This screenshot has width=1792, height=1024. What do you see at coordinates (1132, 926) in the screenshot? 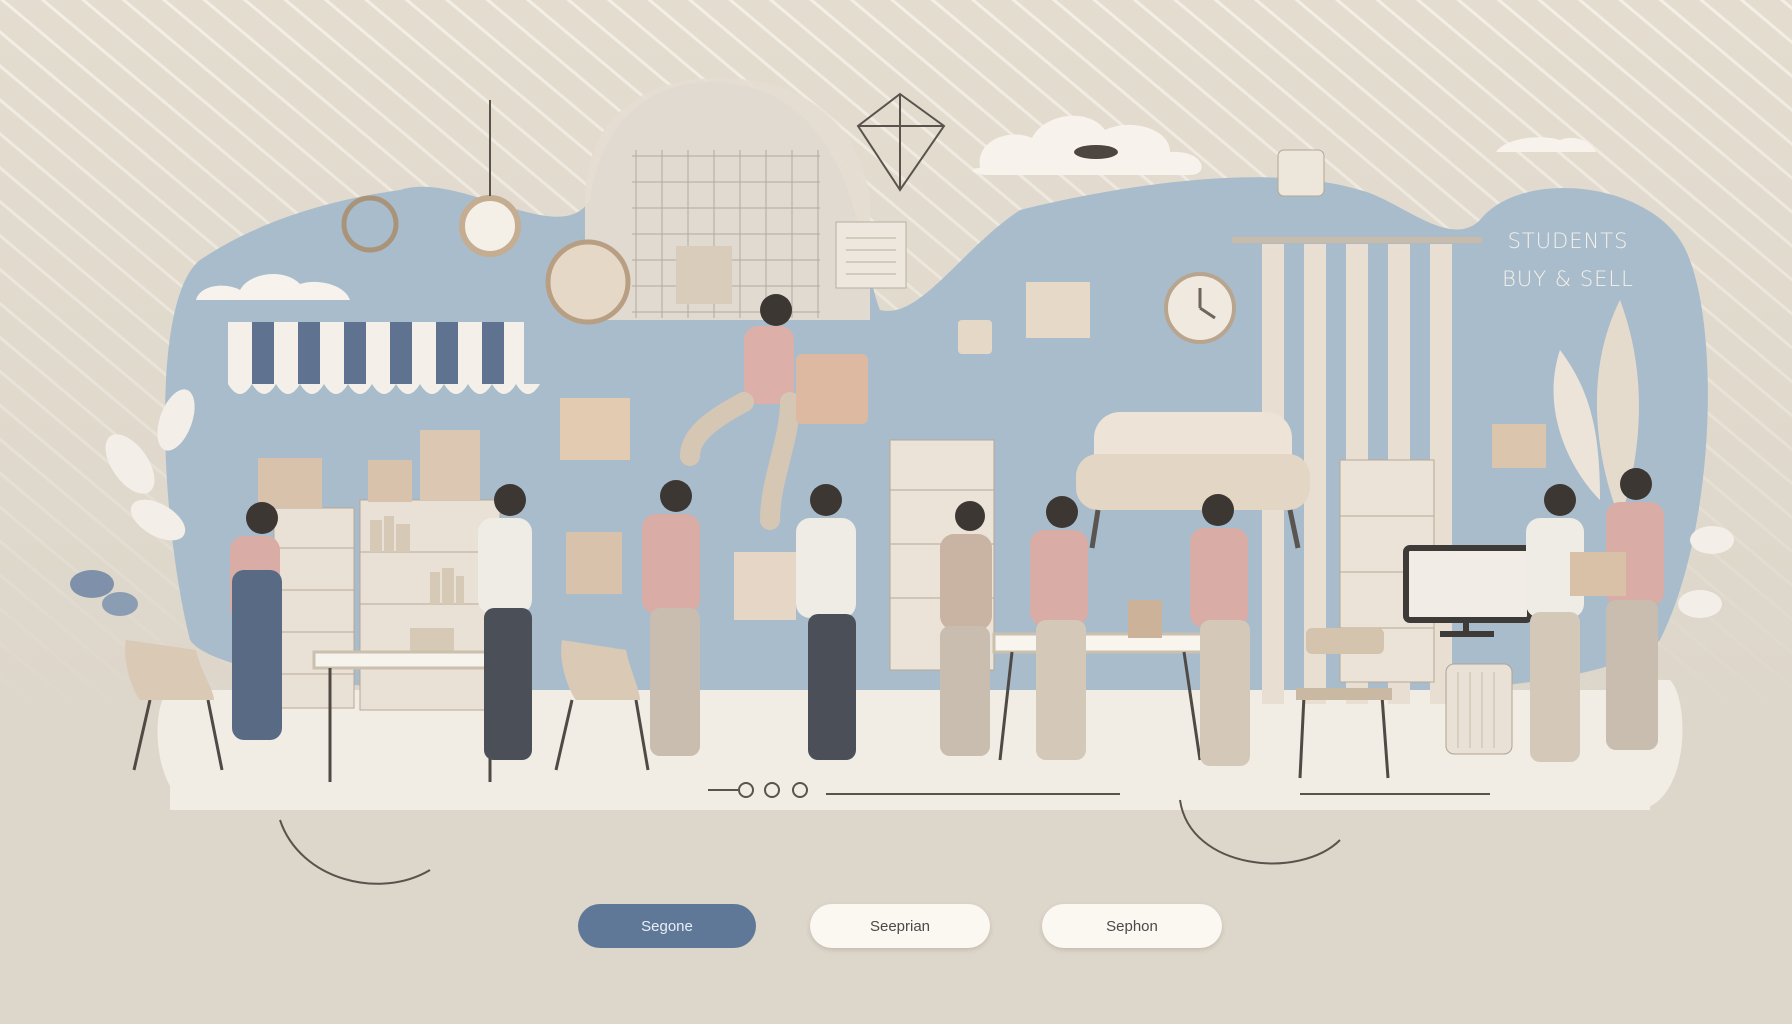
I see `tab-sephon: Sephon` at bounding box center [1132, 926].